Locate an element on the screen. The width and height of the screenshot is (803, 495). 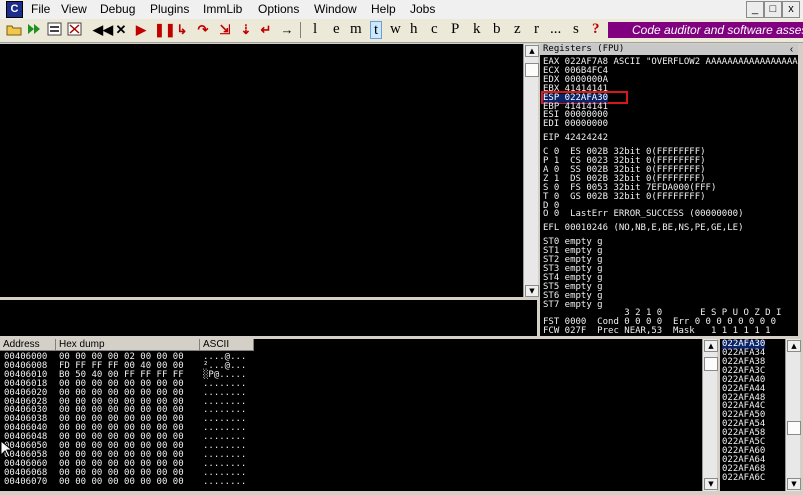
dump-scroll-up-icon: ▲ is located at coordinates (711, 346).